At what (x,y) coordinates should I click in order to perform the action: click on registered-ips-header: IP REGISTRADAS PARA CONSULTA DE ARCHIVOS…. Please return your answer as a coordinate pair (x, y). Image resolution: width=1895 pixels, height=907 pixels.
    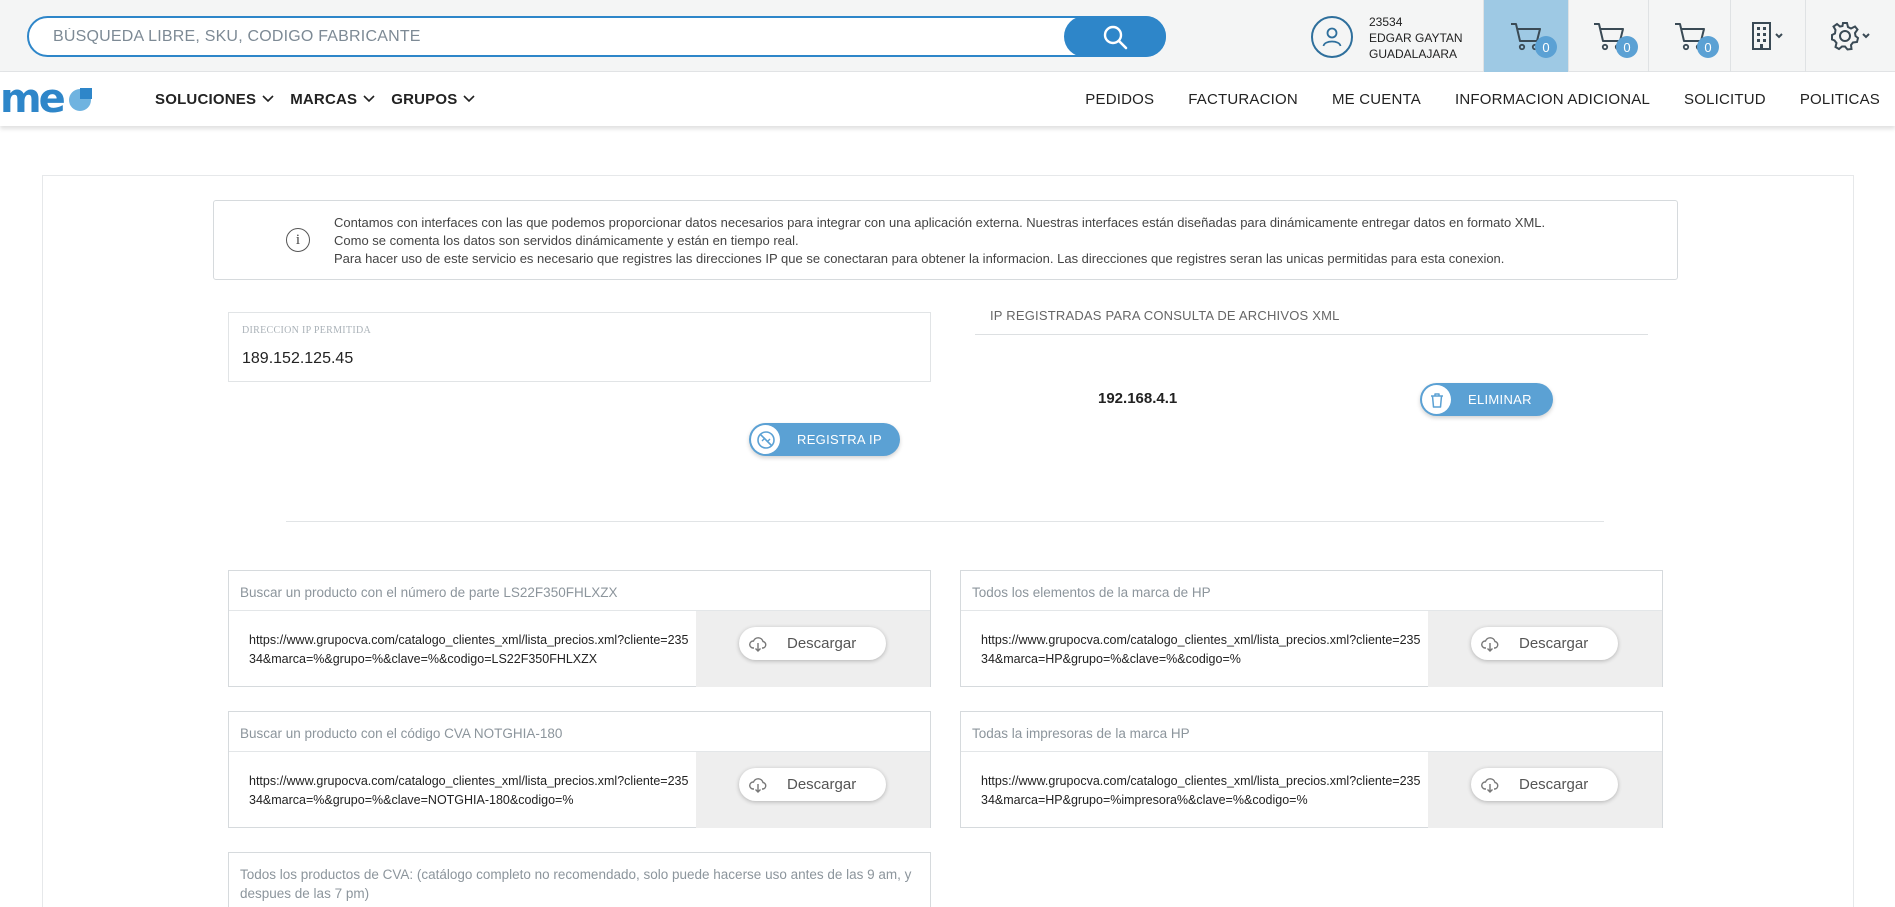
    Looking at the image, I should click on (1311, 320).